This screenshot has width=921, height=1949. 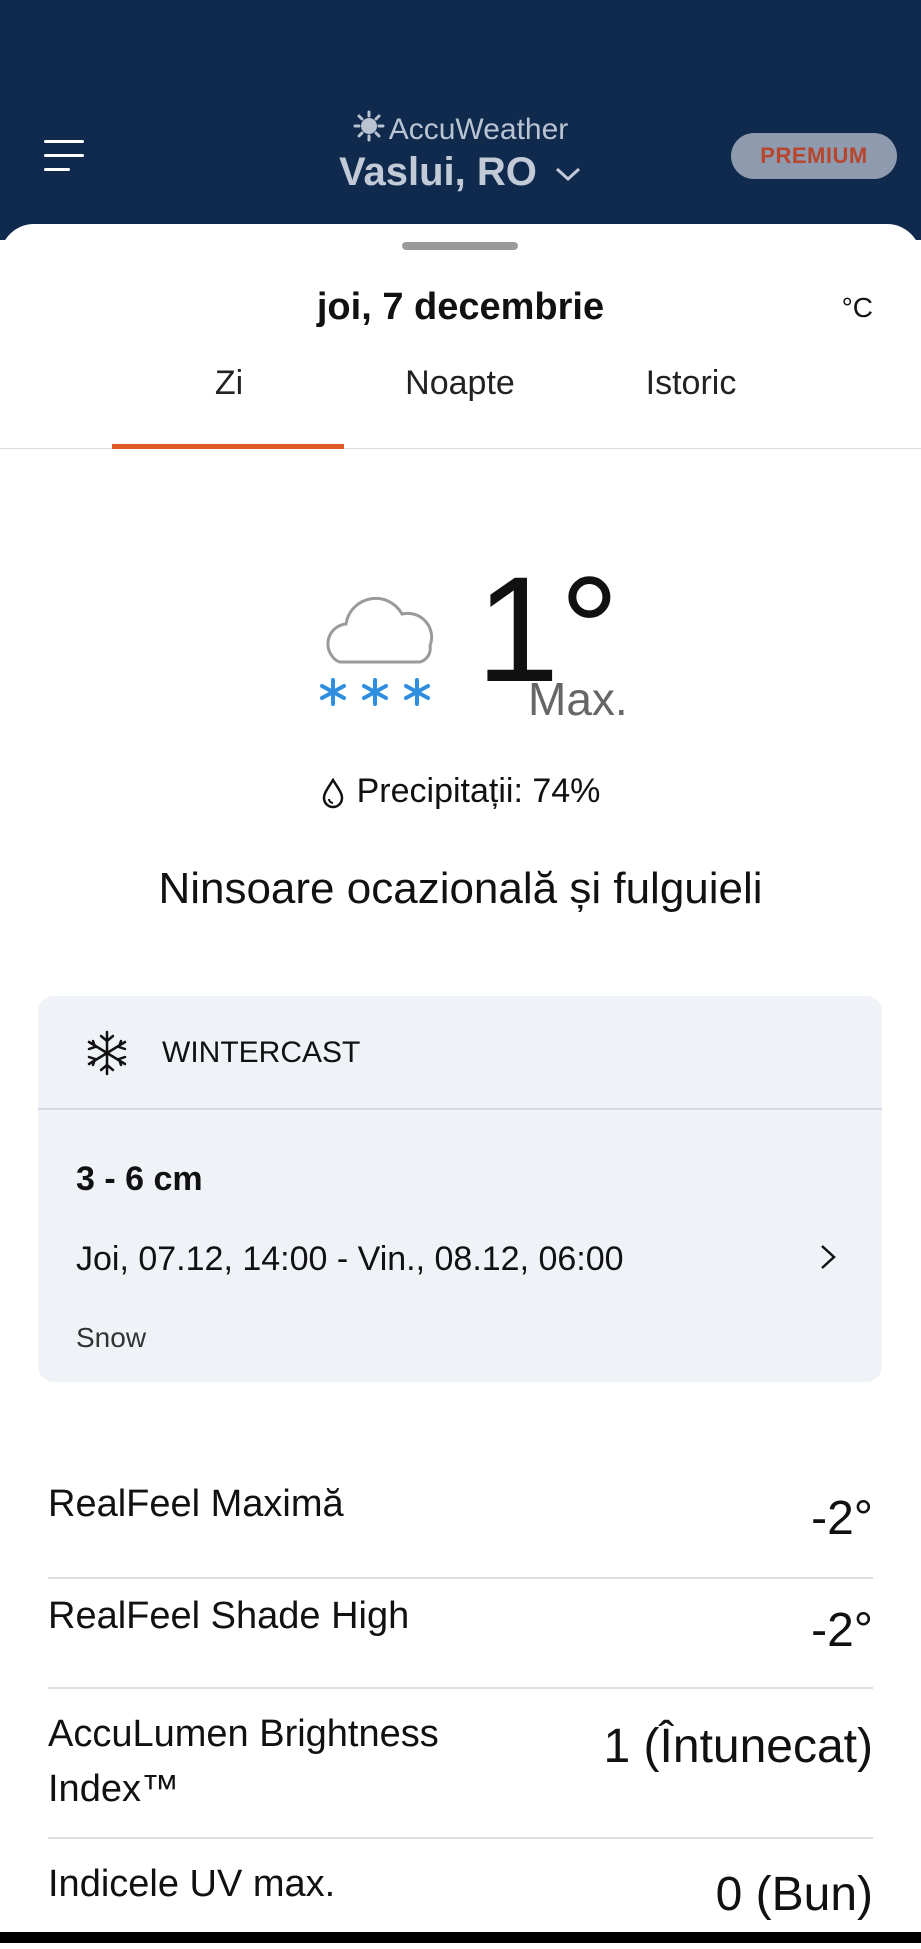 I want to click on snow-amount: 3 - 6 cm, so click(x=139, y=1179).